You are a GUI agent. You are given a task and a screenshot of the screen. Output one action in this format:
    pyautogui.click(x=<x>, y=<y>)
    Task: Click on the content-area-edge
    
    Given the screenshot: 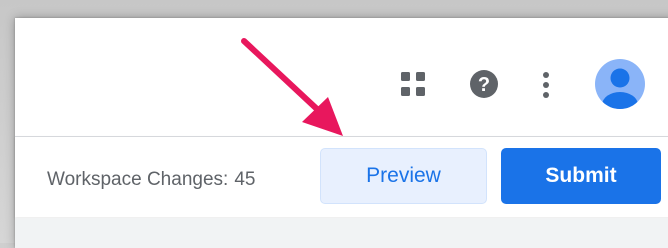 What is the action you would take?
    pyautogui.click(x=341, y=233)
    